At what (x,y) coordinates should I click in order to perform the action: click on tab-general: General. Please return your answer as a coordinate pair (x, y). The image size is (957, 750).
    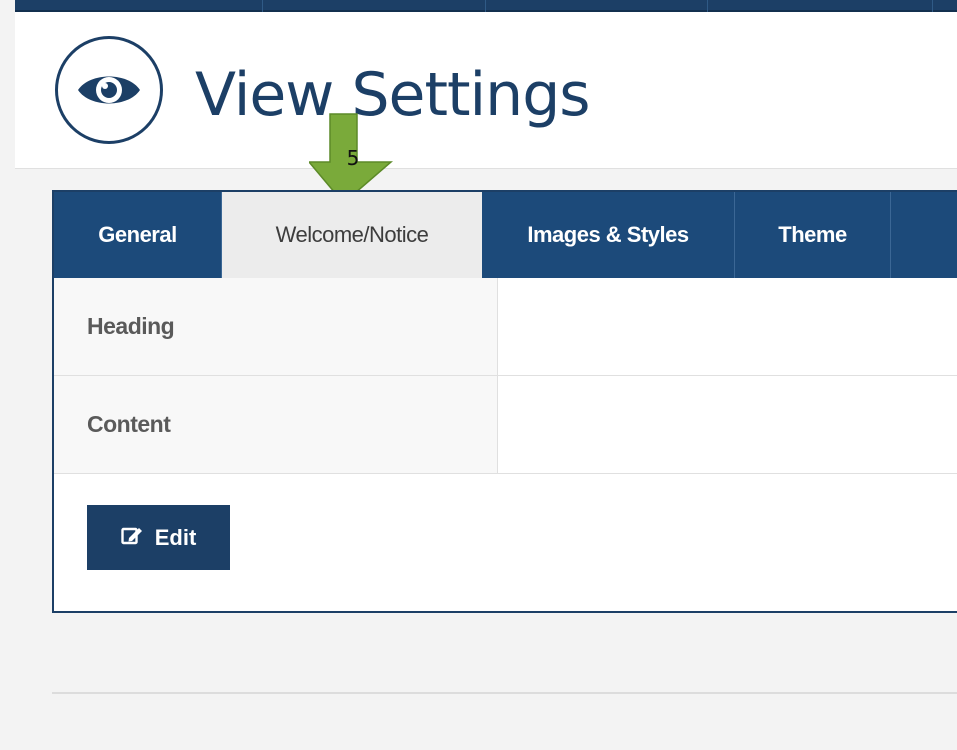
    Looking at the image, I should click on (138, 235).